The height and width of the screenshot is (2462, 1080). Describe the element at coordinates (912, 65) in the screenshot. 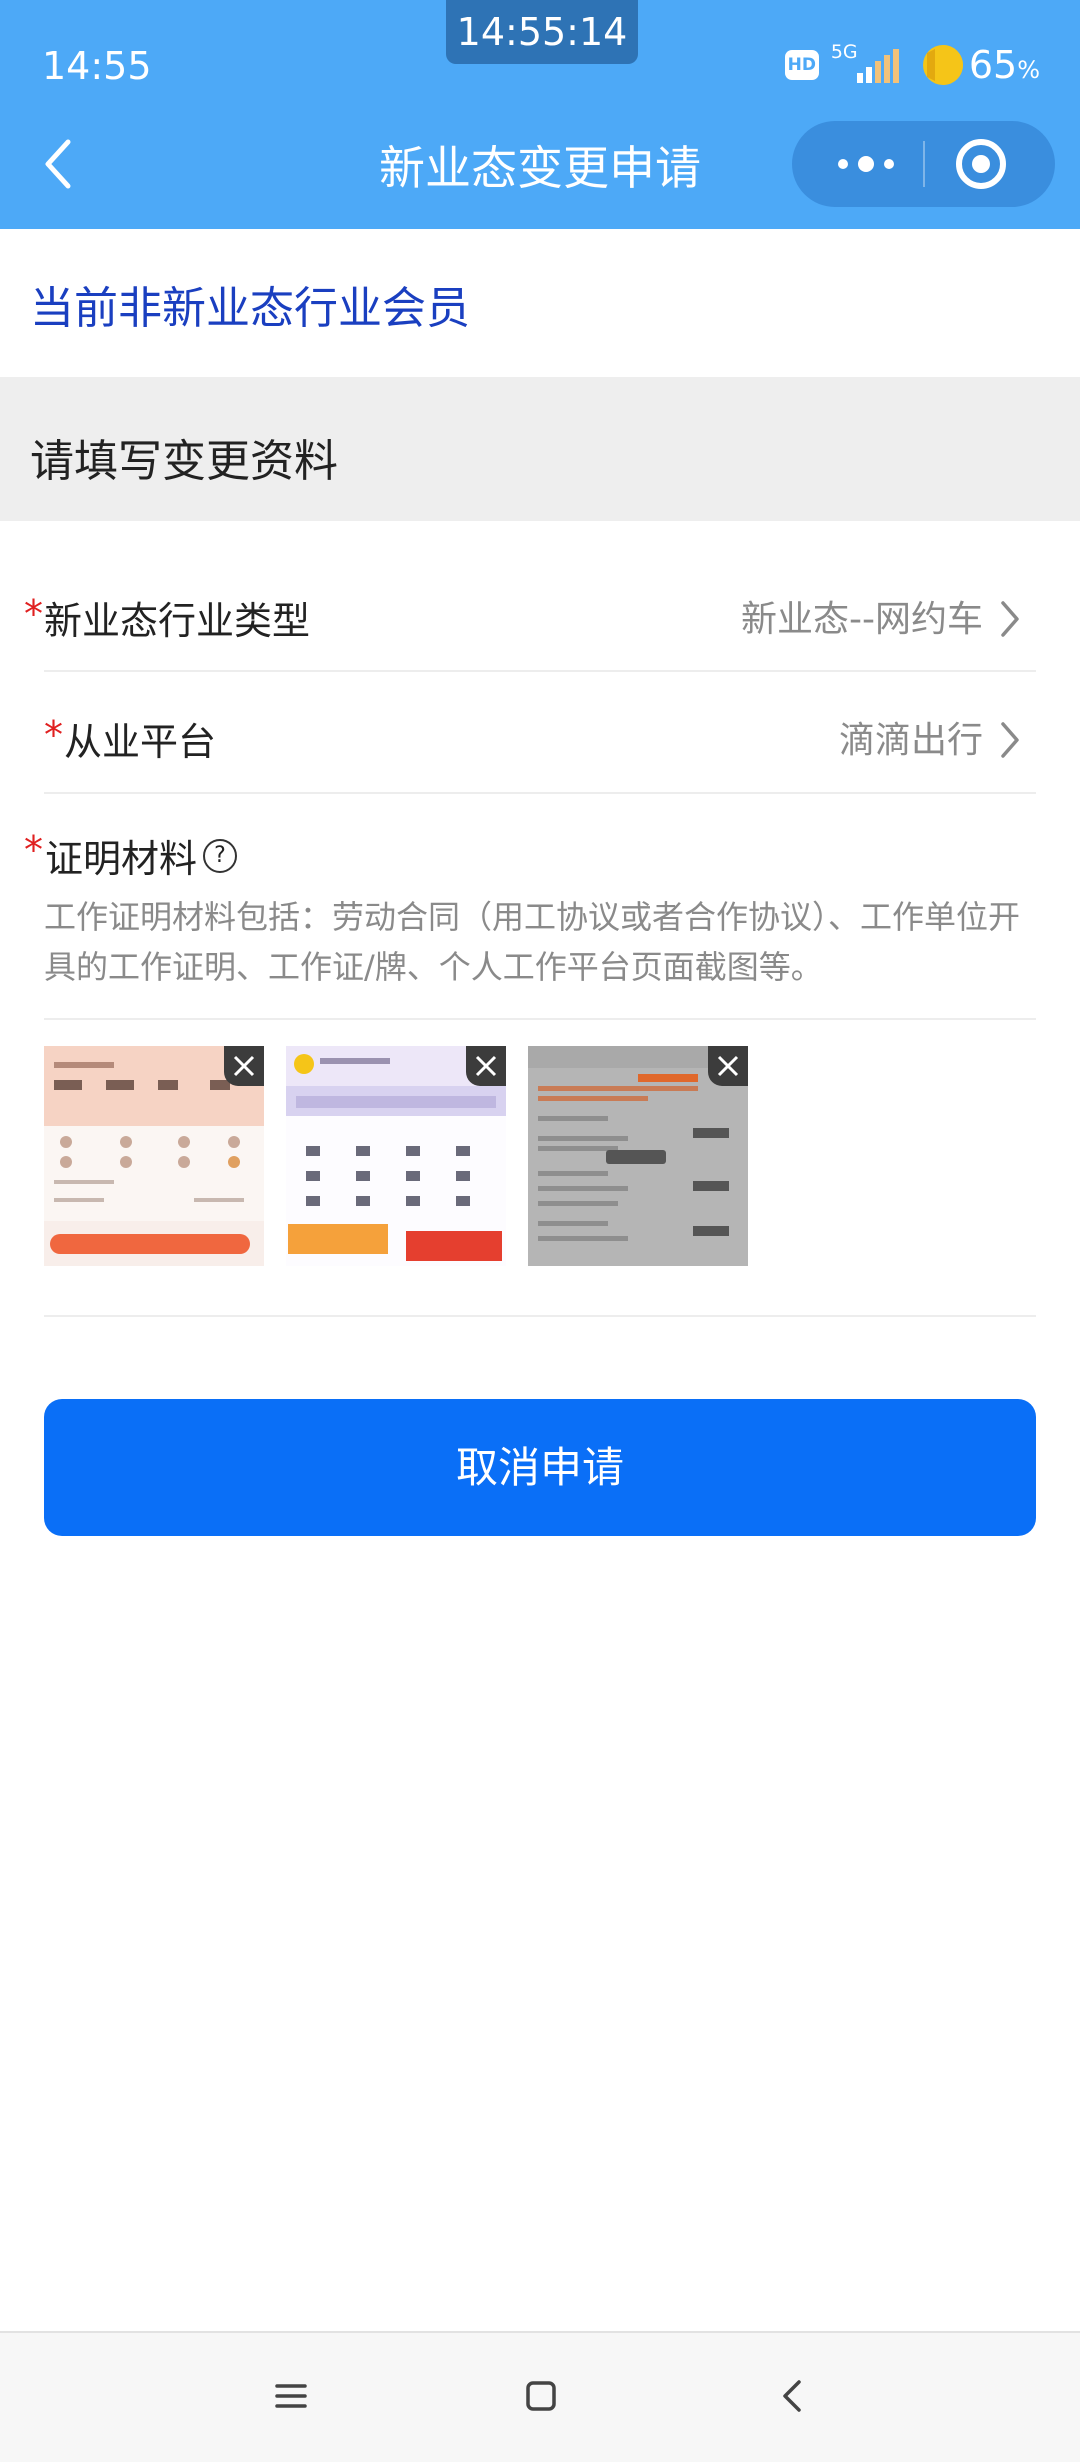

I see `status-icons: HD 5G 65%` at that location.